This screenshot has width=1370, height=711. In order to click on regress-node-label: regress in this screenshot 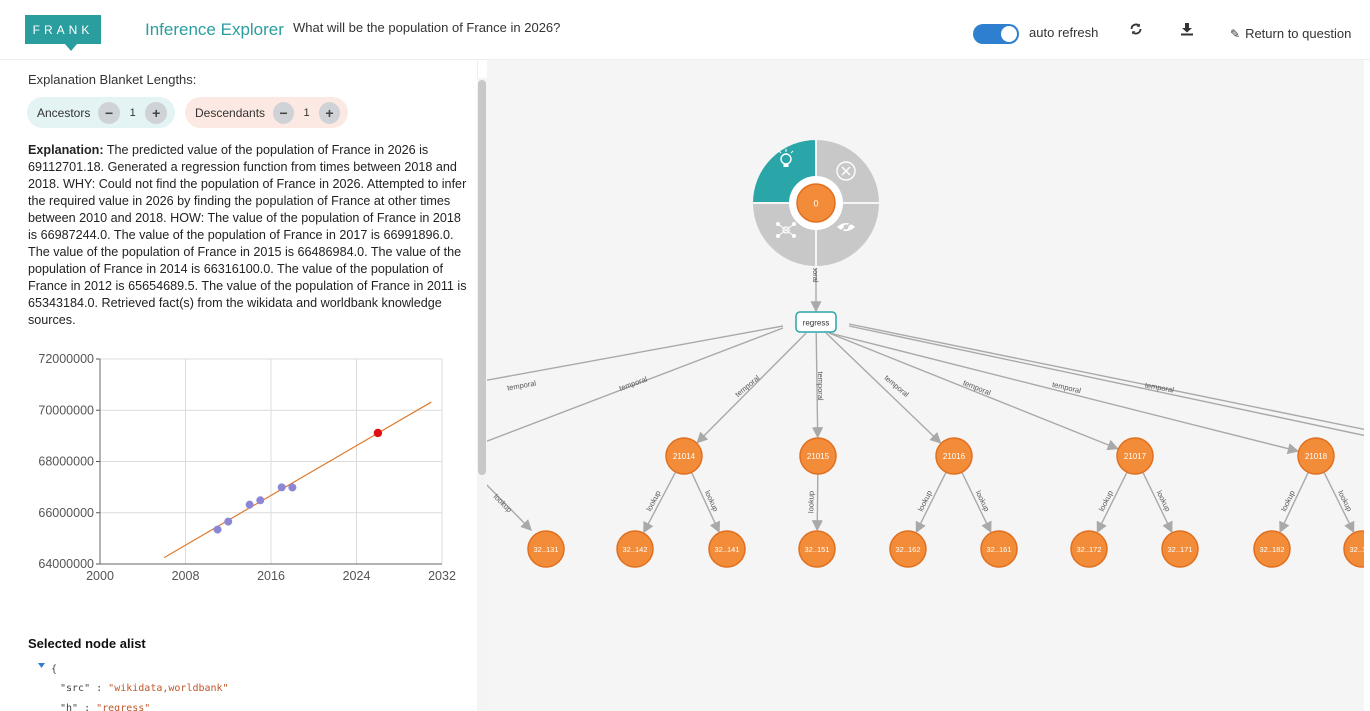, I will do `click(816, 323)`.